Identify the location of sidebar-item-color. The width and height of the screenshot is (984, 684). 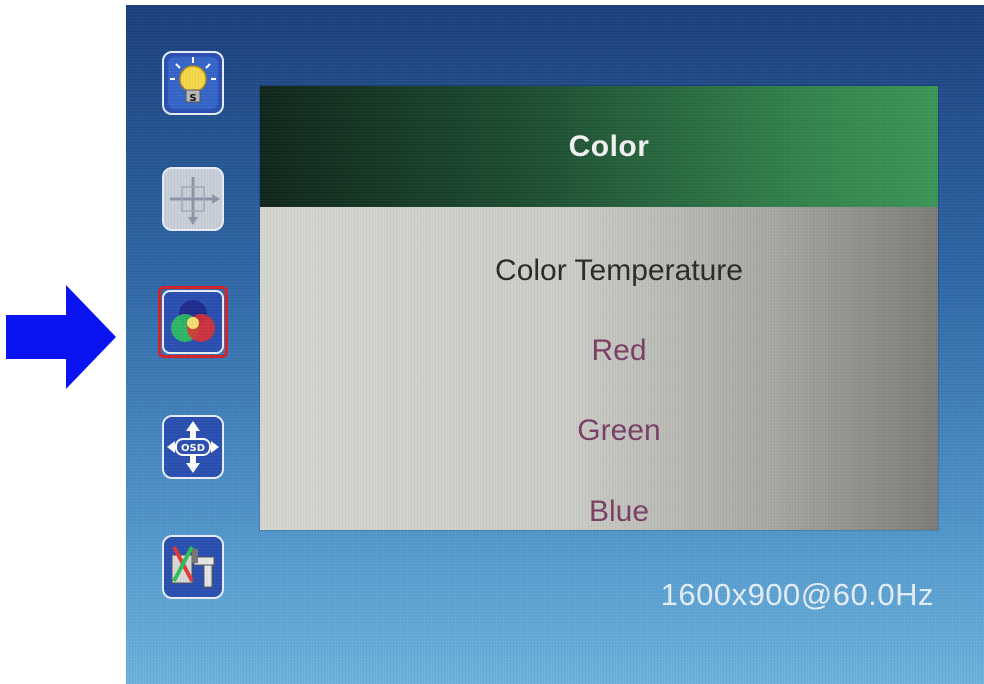
(193, 322).